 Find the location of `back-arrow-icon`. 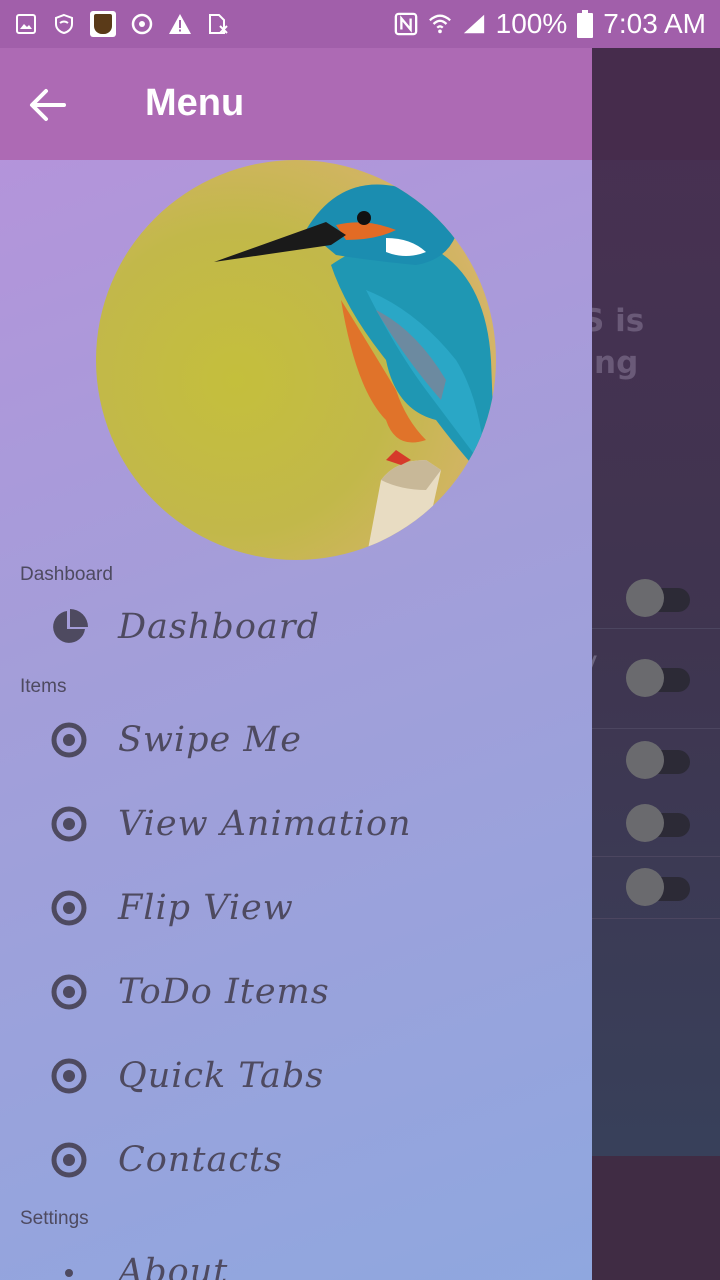

back-arrow-icon is located at coordinates (47, 105).